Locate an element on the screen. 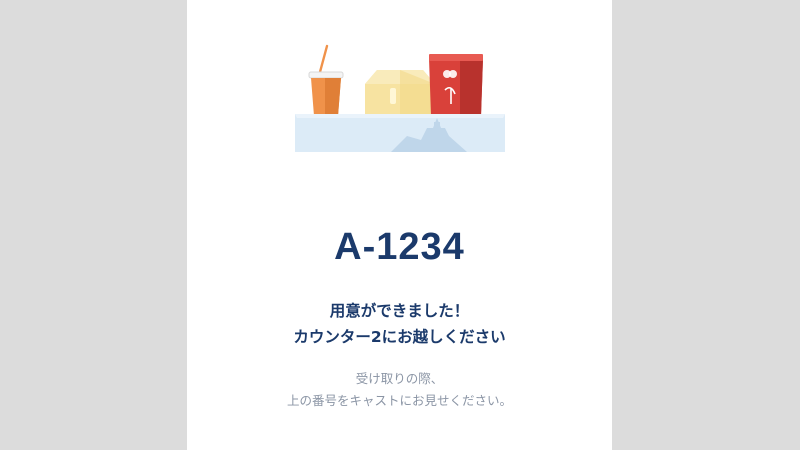  ready-message: 用意ができました！ カウンター2にお越しください is located at coordinates (399, 324).